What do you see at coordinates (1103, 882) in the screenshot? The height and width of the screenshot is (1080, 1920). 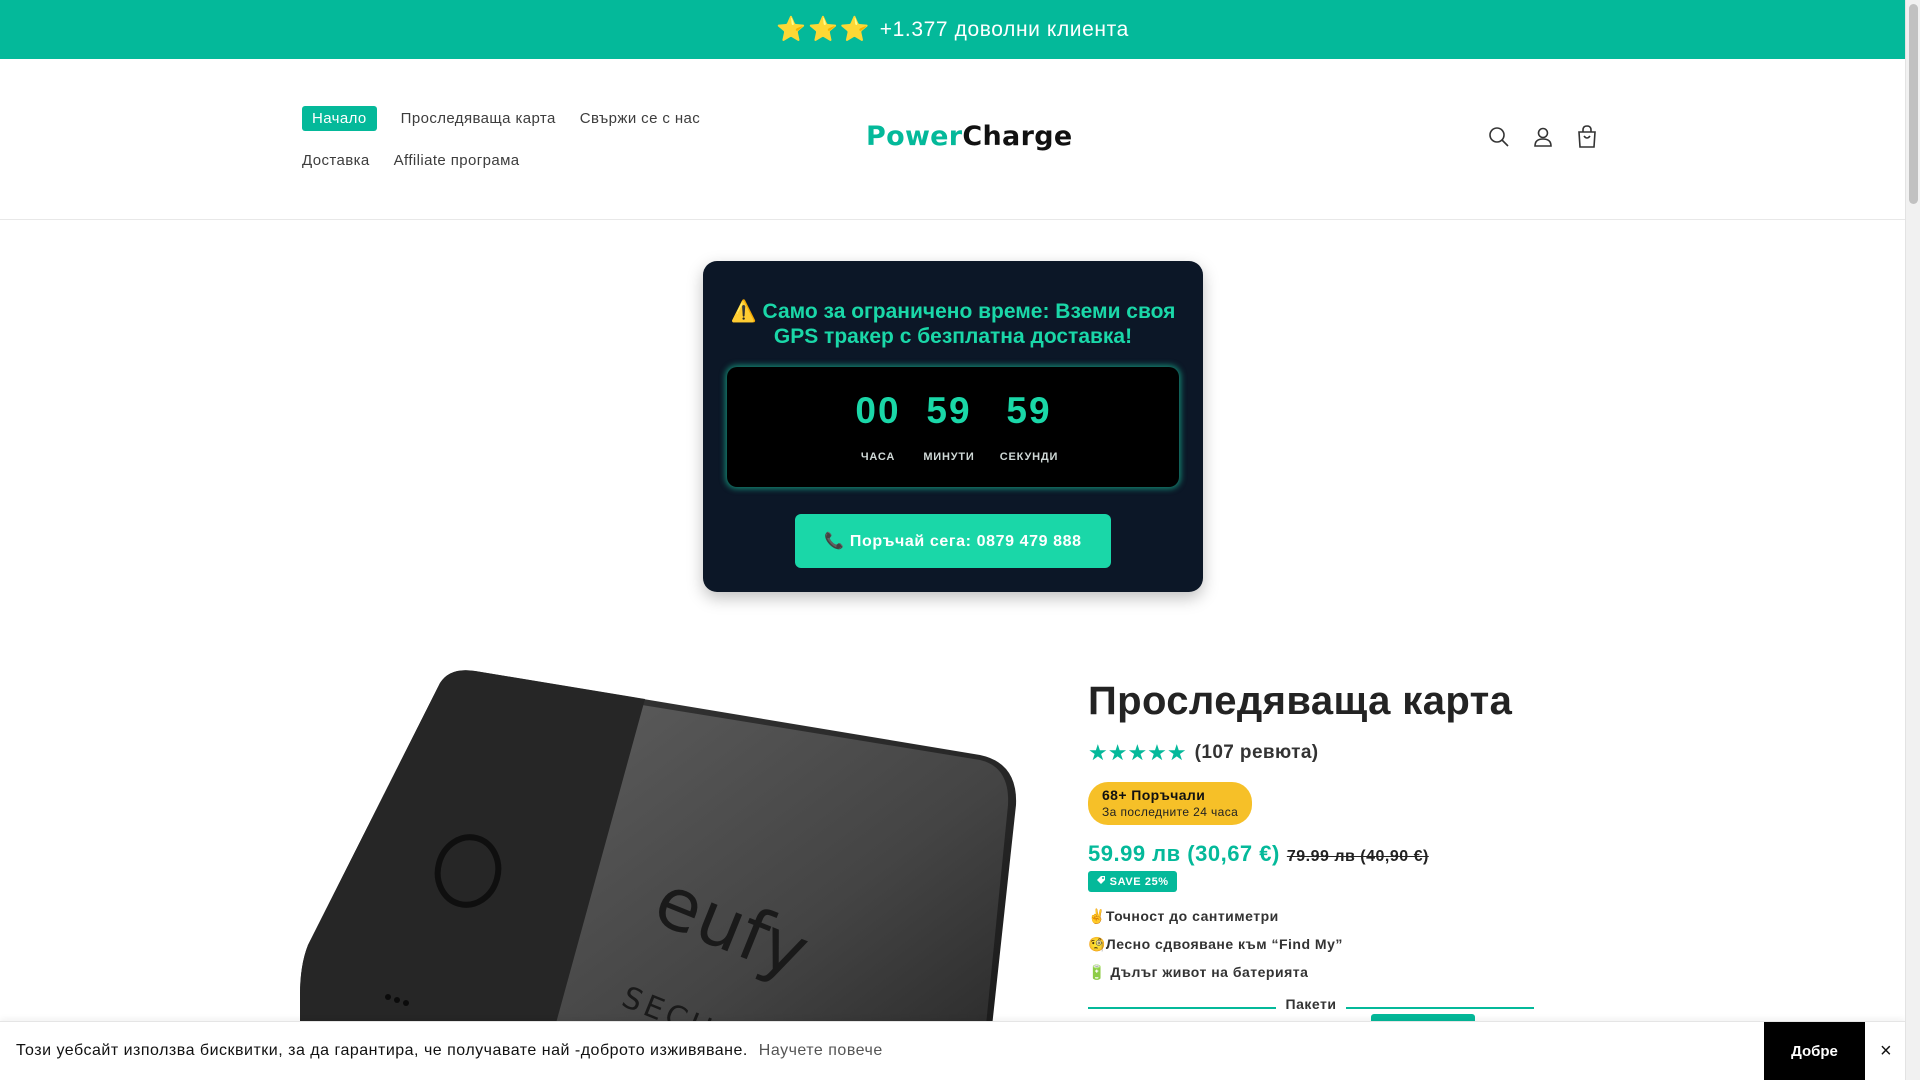 I see `tag-icon` at bounding box center [1103, 882].